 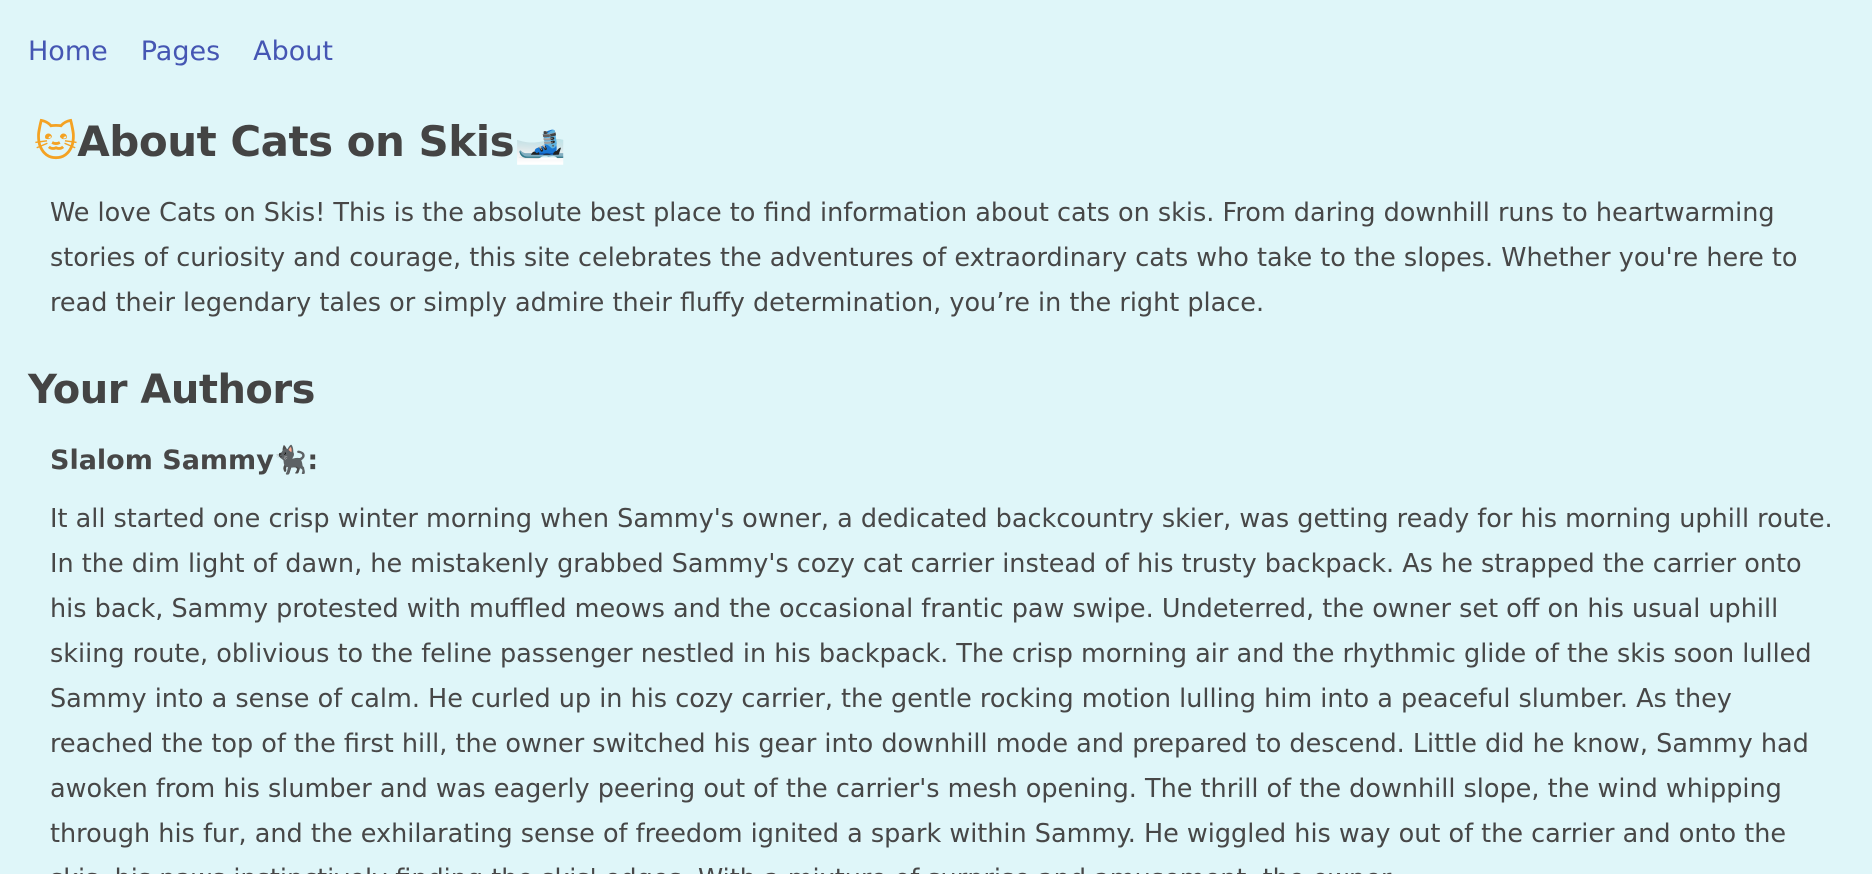 What do you see at coordinates (293, 51) in the screenshot?
I see `nav-about-link: About` at bounding box center [293, 51].